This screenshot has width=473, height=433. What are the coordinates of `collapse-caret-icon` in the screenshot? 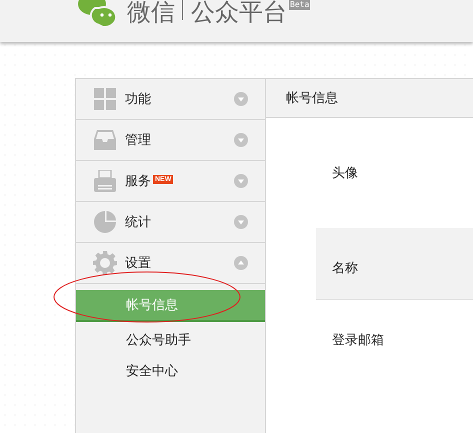 It's located at (241, 263).